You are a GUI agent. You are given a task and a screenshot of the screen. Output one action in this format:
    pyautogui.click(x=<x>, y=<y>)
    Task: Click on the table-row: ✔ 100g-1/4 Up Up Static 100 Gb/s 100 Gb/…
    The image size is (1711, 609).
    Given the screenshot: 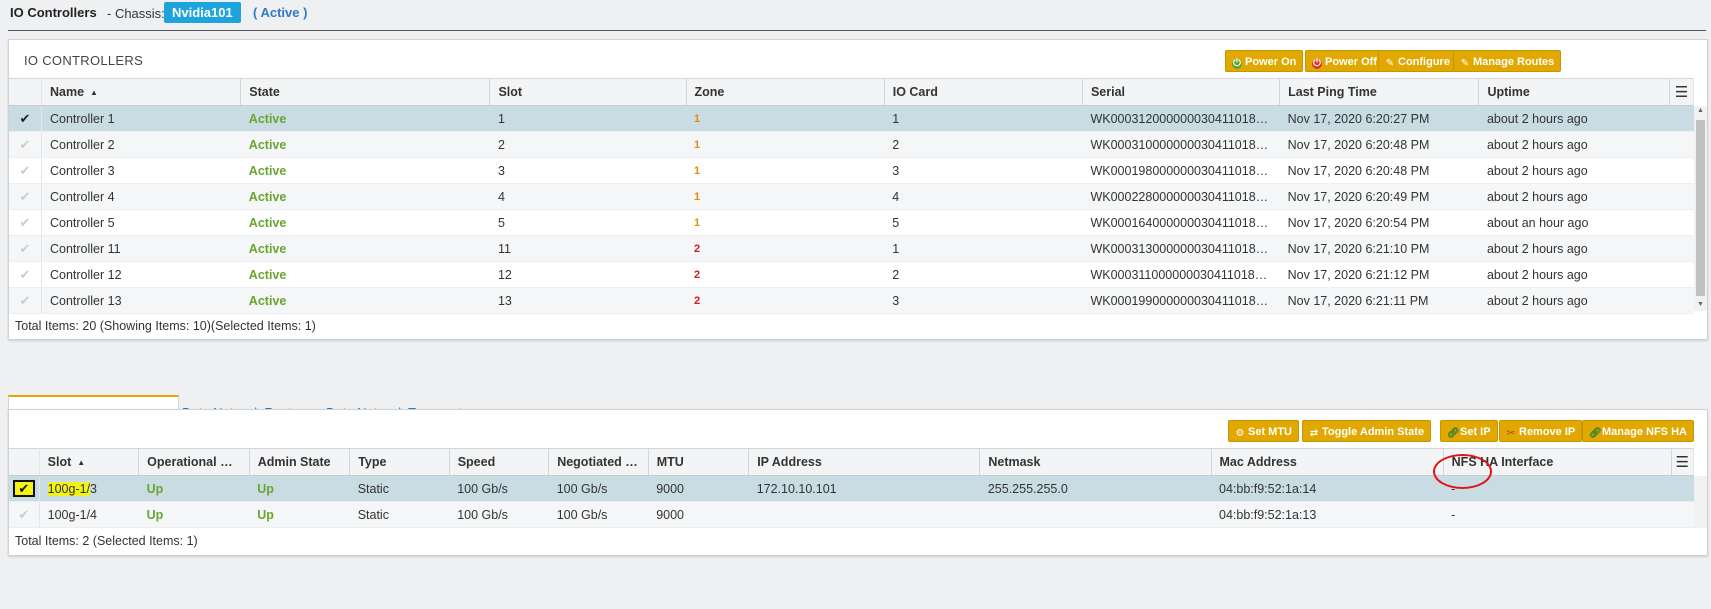 What is the action you would take?
    pyautogui.click(x=851, y=514)
    